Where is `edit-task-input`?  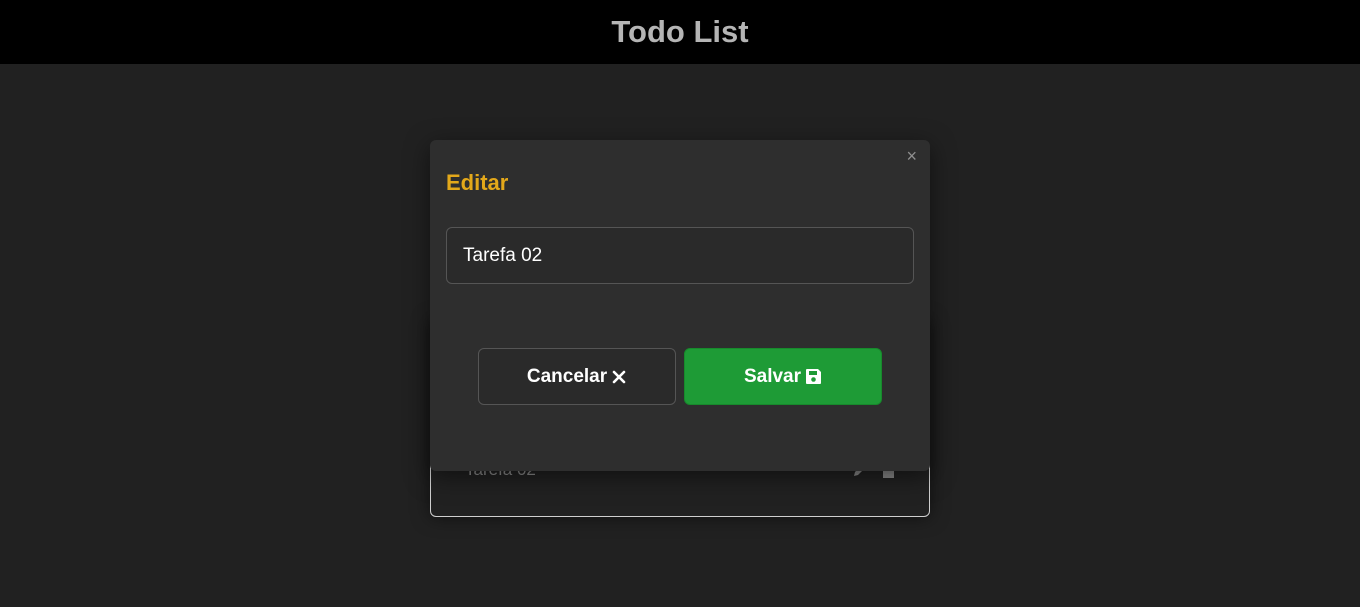
edit-task-input is located at coordinates (680, 255).